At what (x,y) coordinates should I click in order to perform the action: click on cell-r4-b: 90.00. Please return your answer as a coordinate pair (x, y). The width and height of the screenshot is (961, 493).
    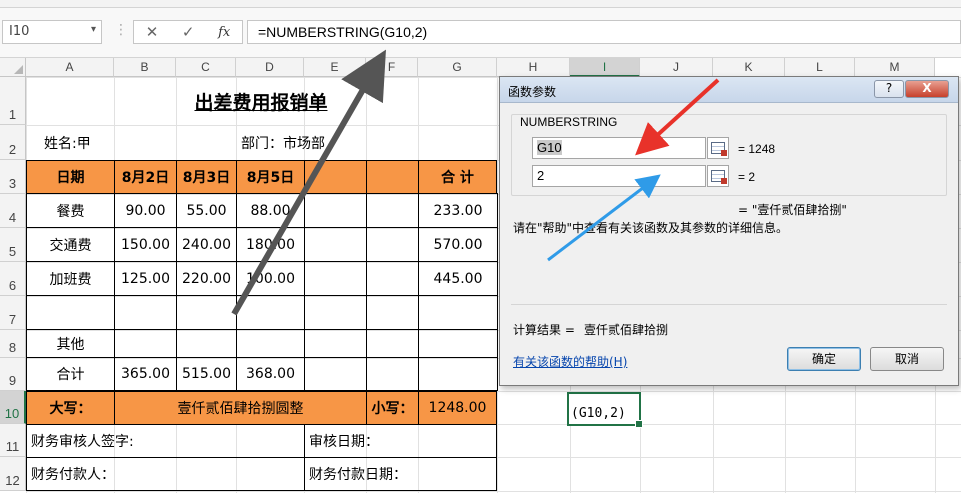
    Looking at the image, I should click on (145, 210).